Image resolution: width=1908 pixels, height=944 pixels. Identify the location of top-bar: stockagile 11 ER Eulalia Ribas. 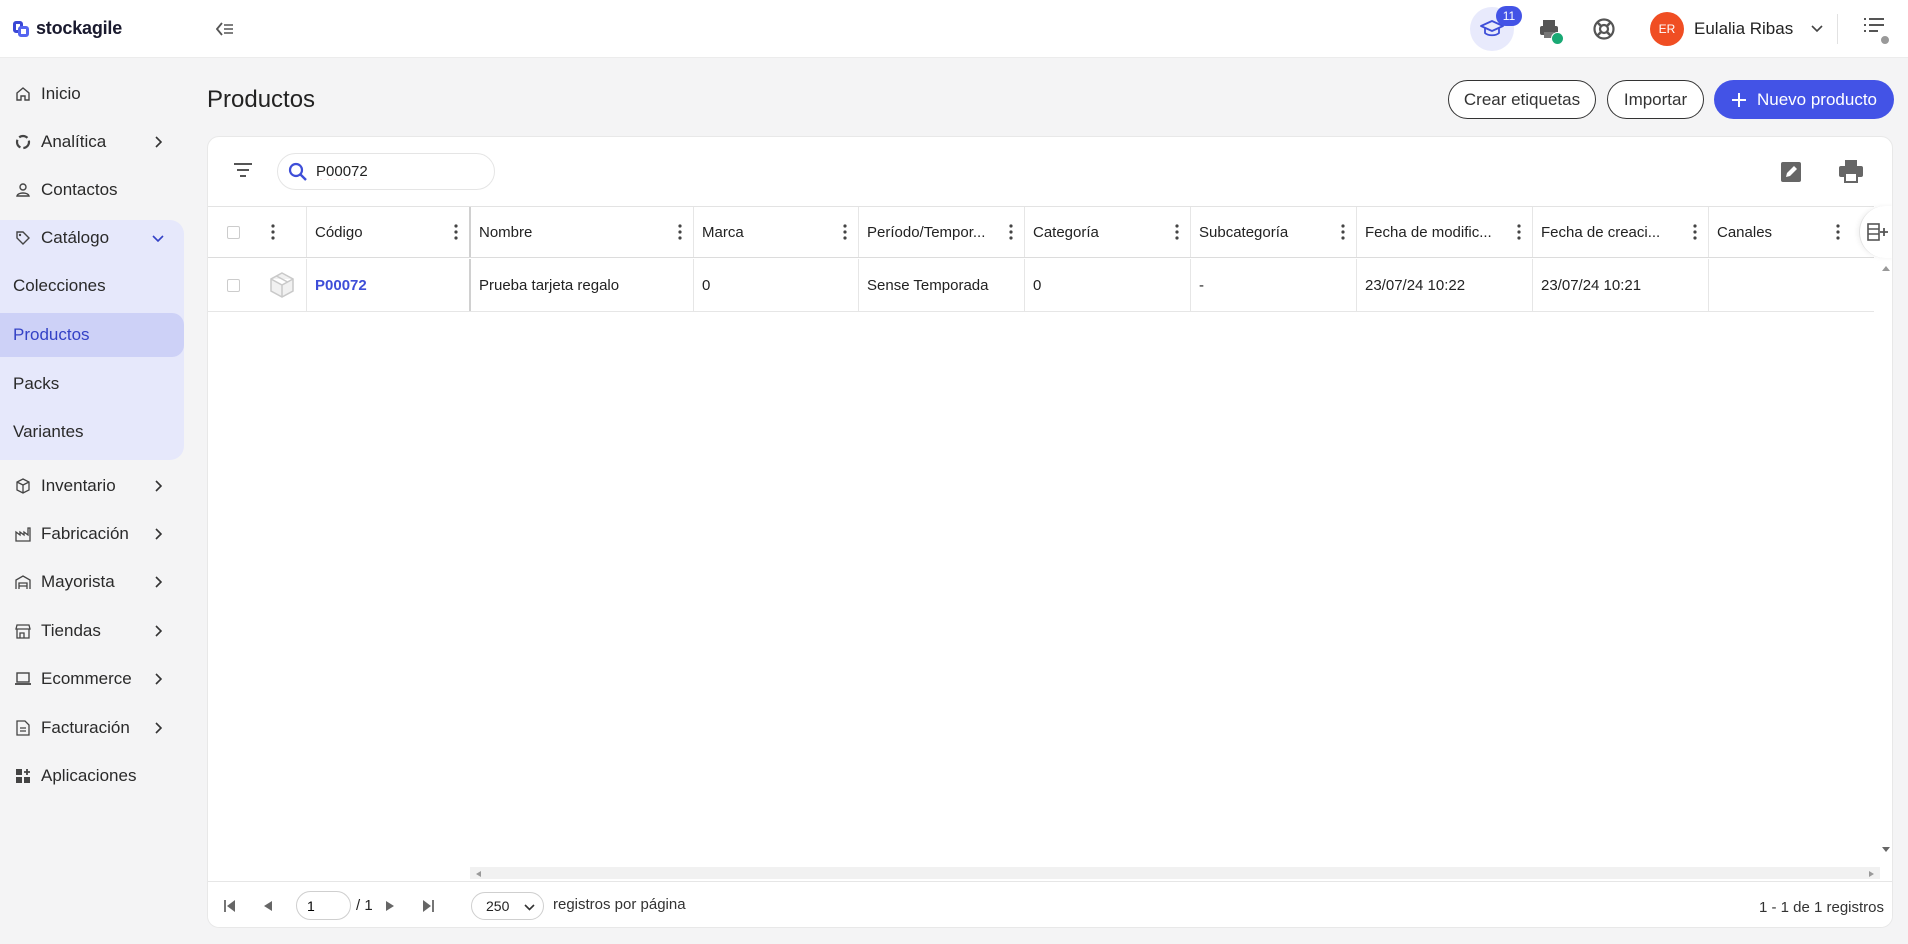
(954, 29).